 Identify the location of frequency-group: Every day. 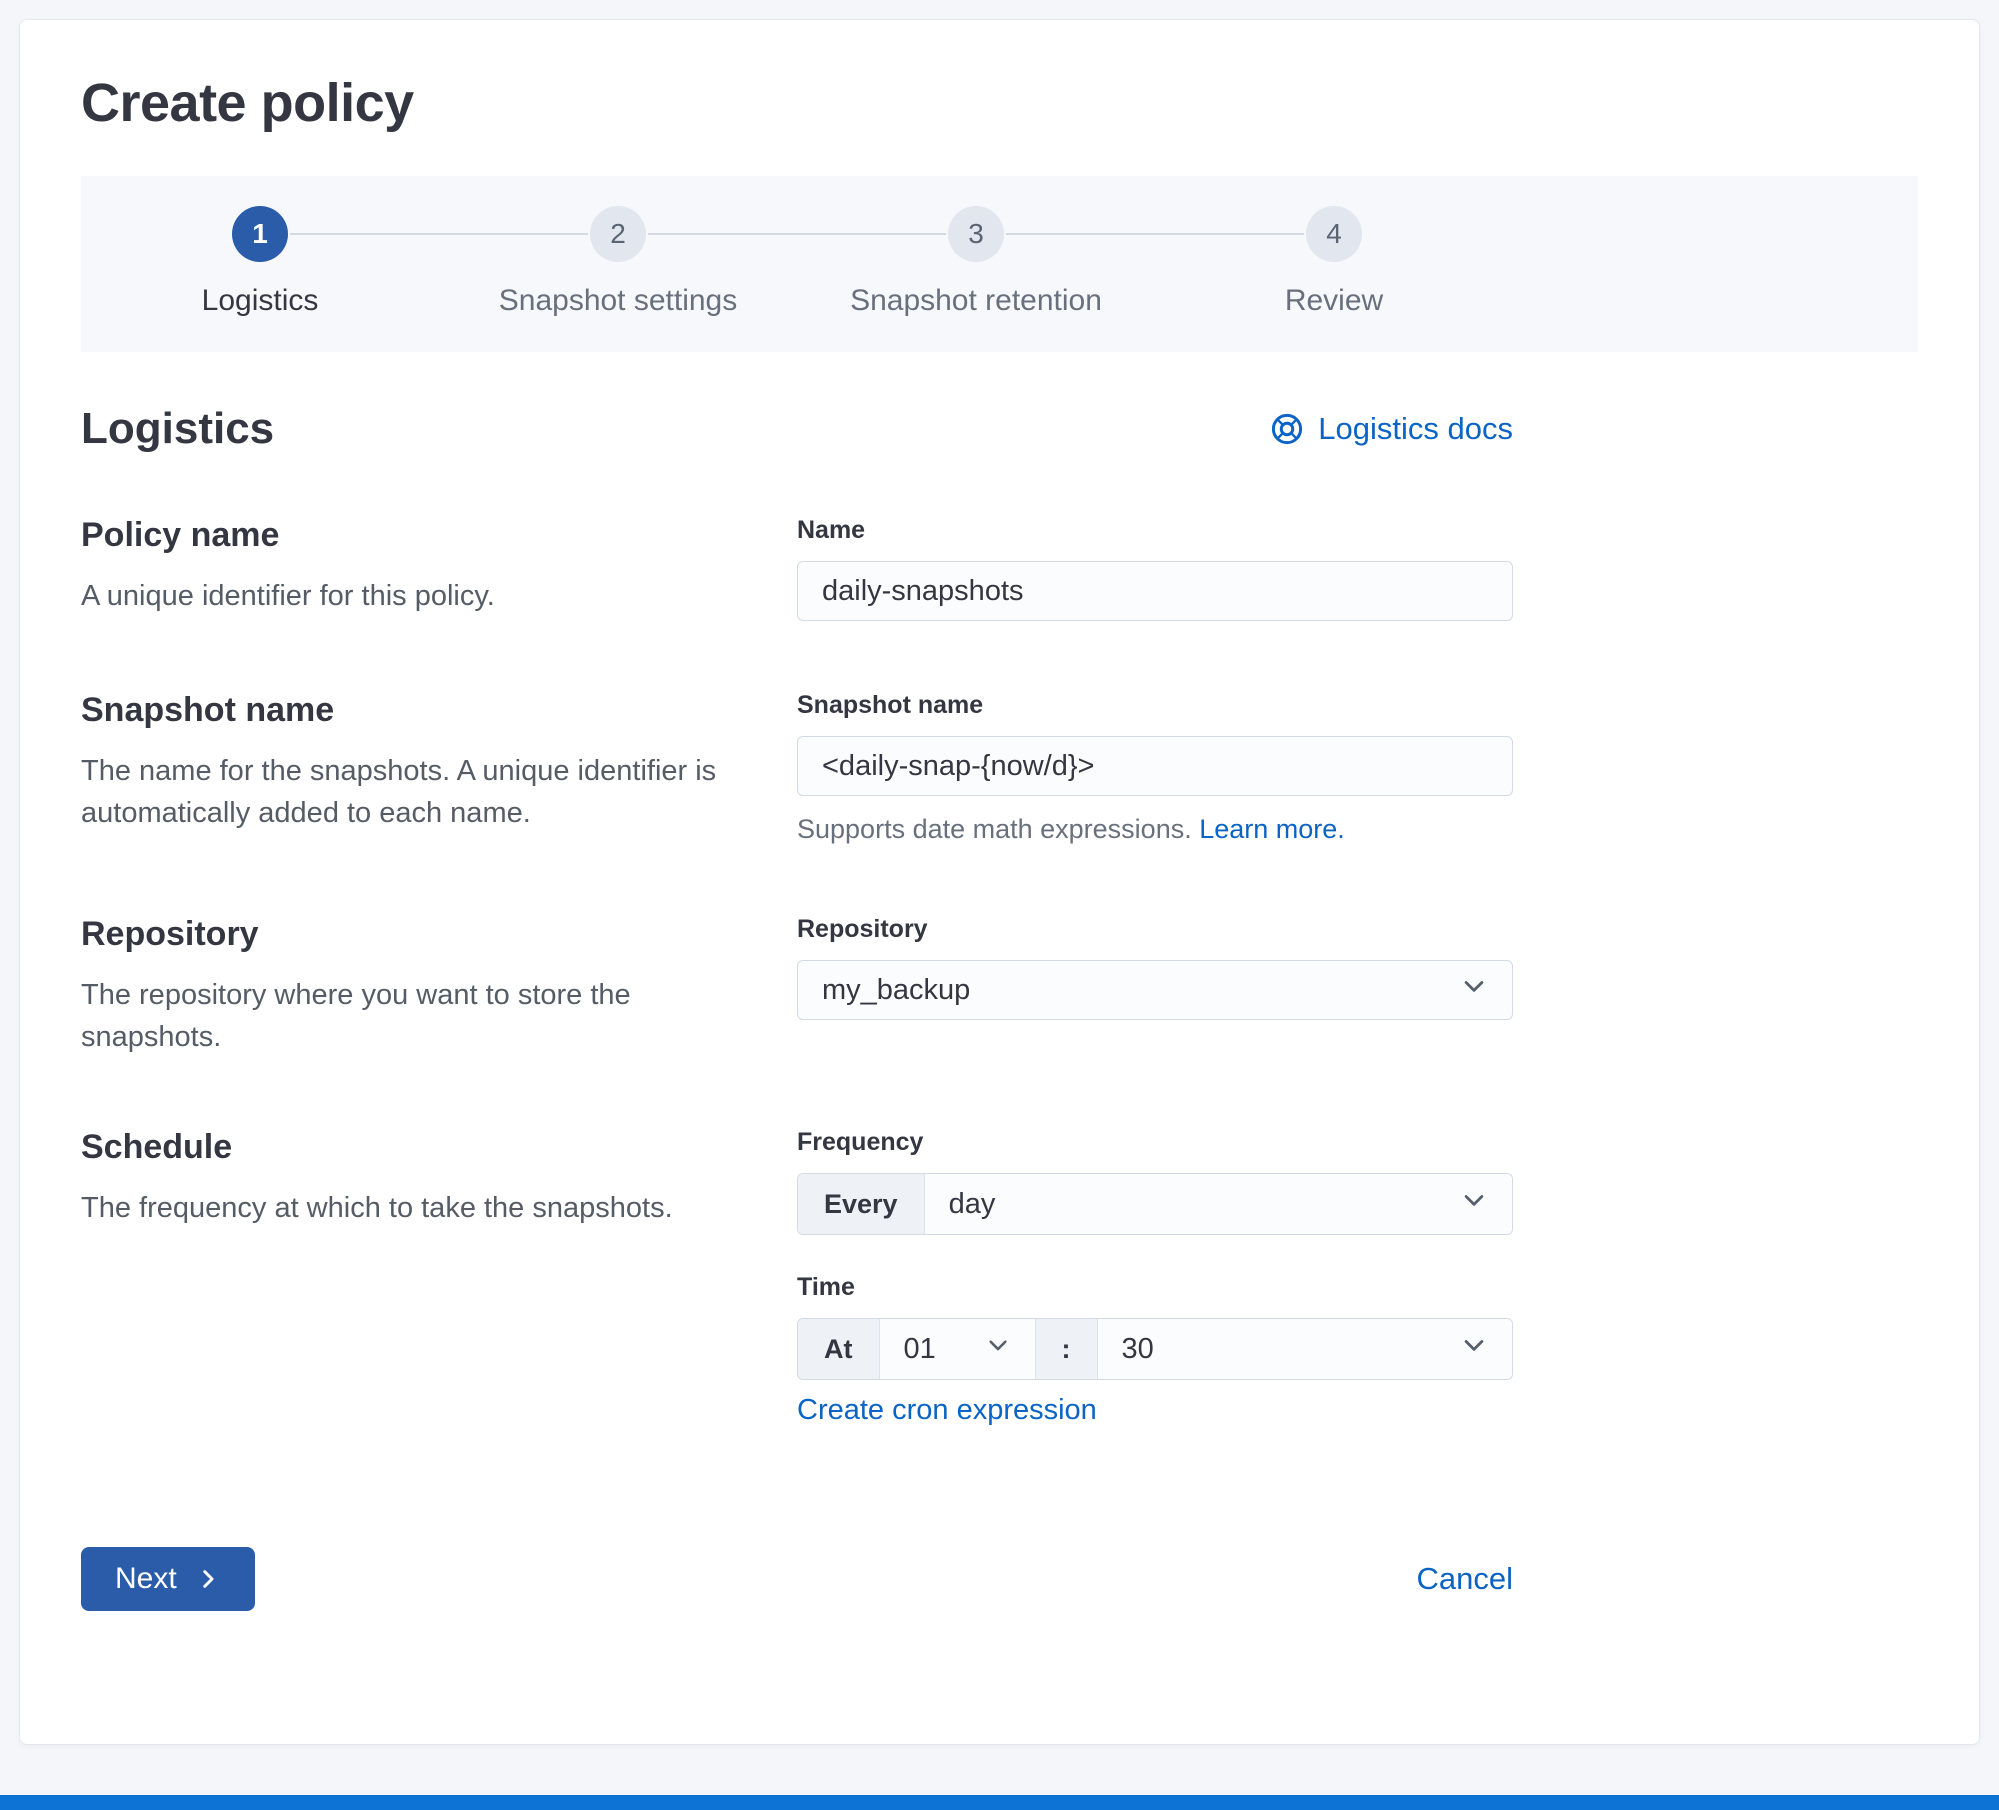
(1155, 1204).